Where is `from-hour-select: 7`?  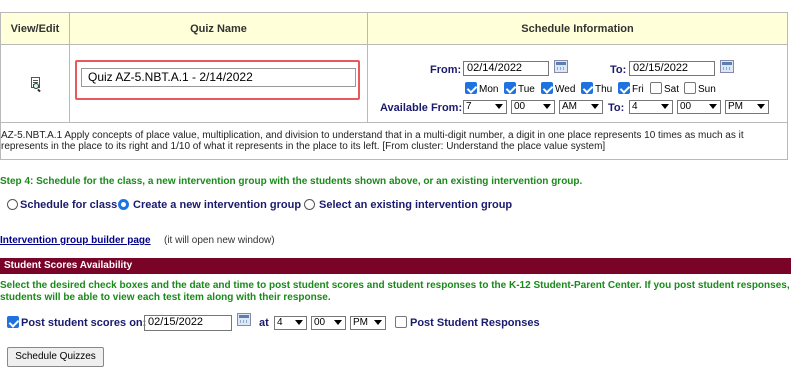 from-hour-select: 7 is located at coordinates (485, 107).